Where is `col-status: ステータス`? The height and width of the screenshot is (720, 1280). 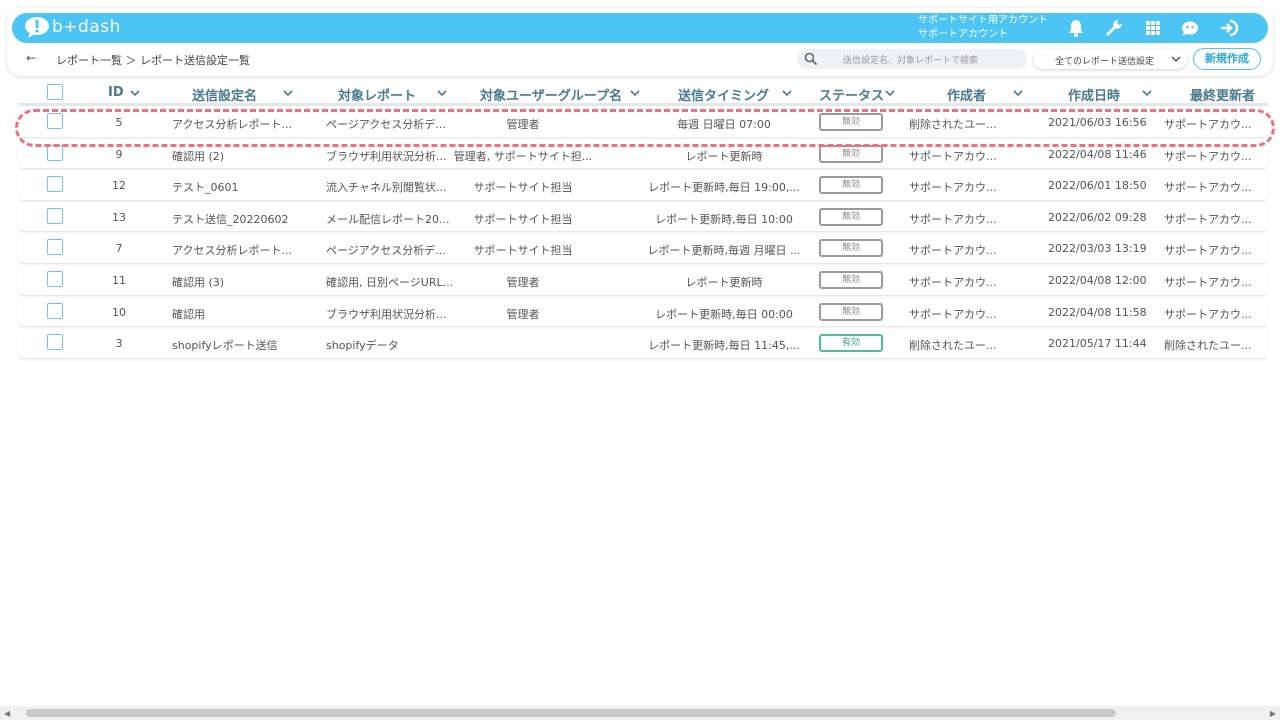 col-status: ステータス is located at coordinates (851, 94).